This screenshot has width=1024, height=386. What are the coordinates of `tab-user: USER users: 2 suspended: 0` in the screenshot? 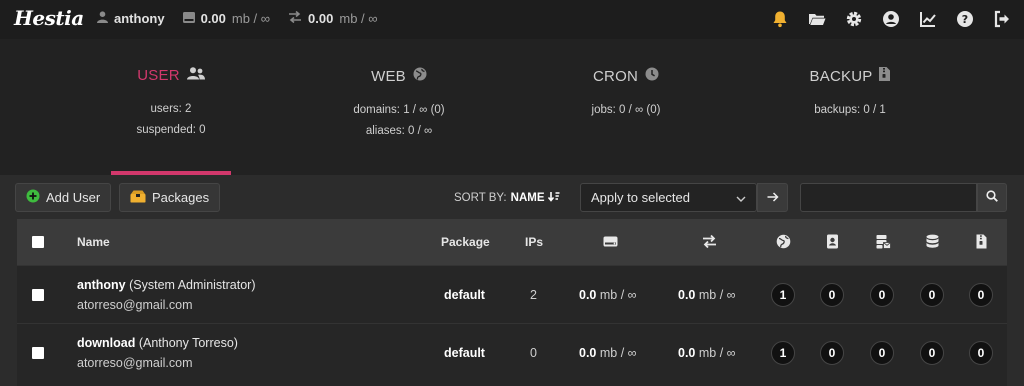 It's located at (171, 104).